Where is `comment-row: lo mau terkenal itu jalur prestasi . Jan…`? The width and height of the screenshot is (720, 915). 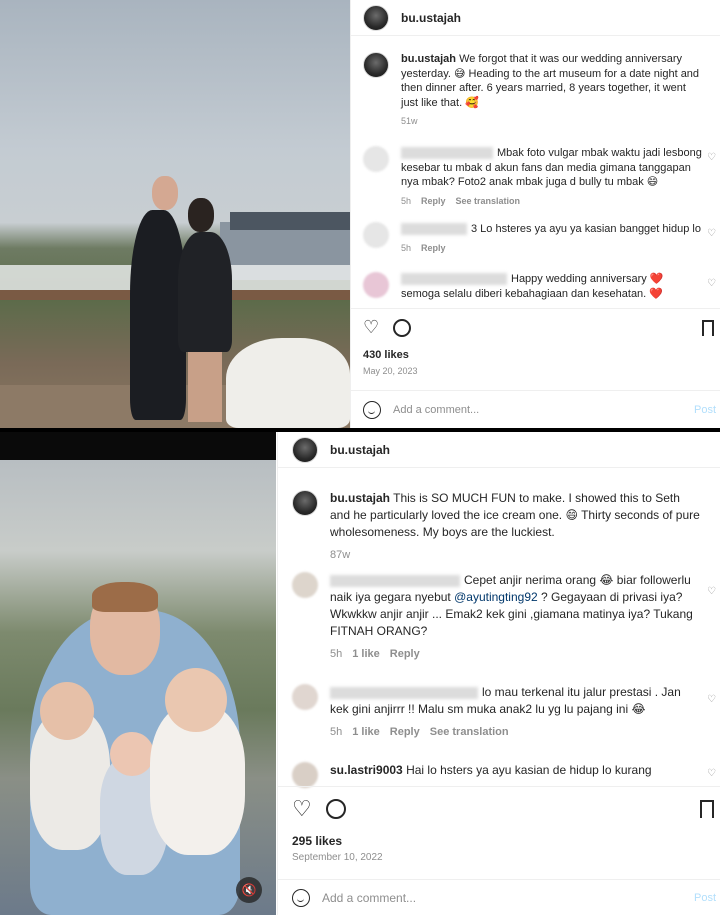
comment-row: lo mau terkenal itu jalur prestasi . Jan… is located at coordinates (499, 712).